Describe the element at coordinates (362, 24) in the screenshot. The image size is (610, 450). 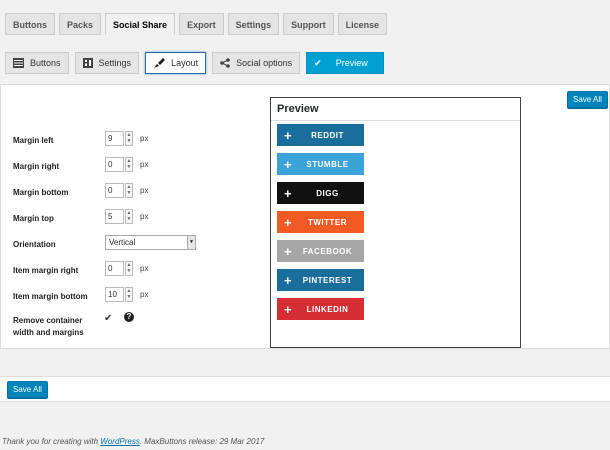
I see `tab-license: License` at that location.